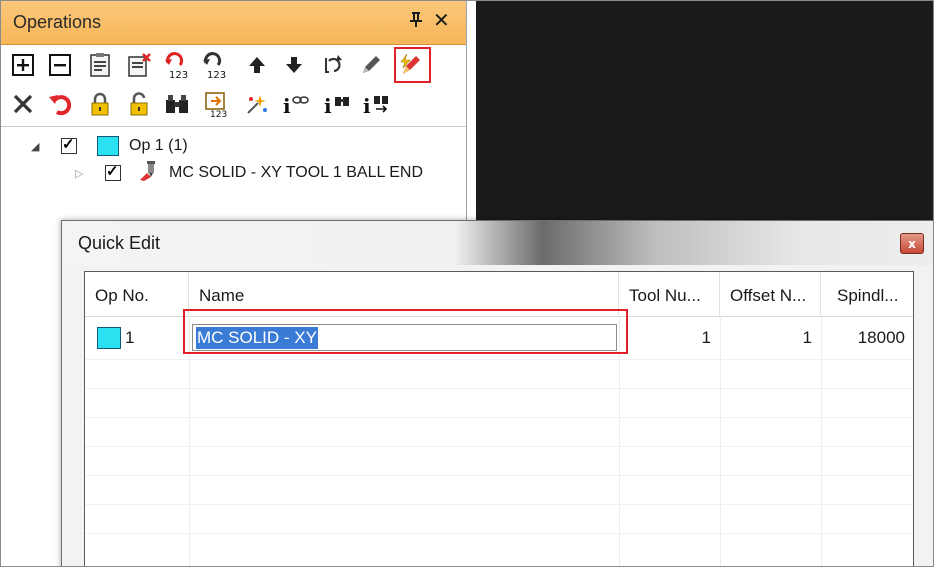  I want to click on delete-x-icon, so click(23, 104).